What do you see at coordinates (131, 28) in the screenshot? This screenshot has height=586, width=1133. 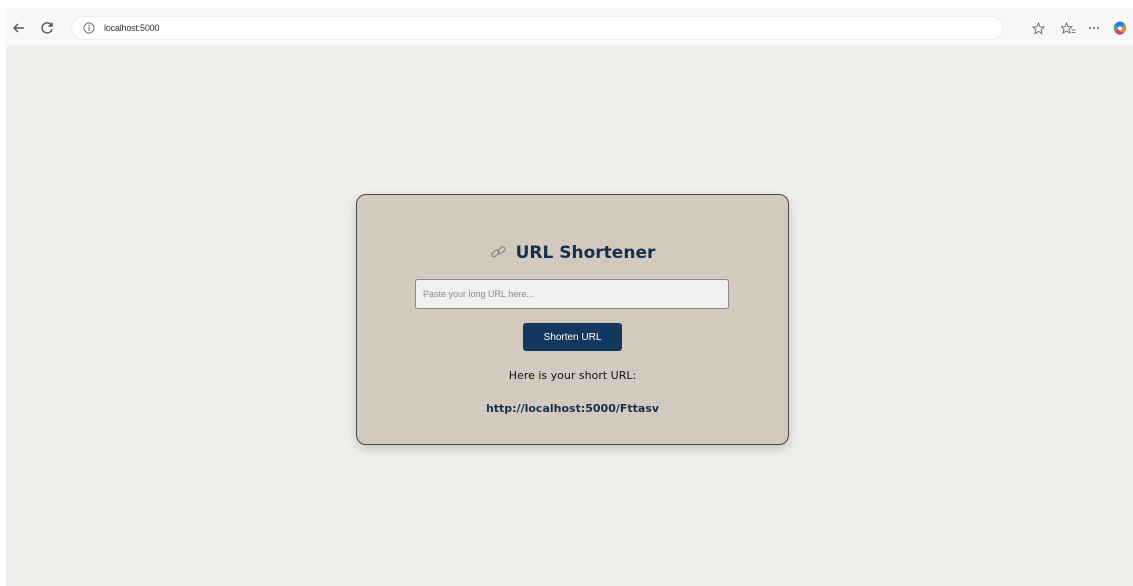 I see `address-url: localhost:5000` at bounding box center [131, 28].